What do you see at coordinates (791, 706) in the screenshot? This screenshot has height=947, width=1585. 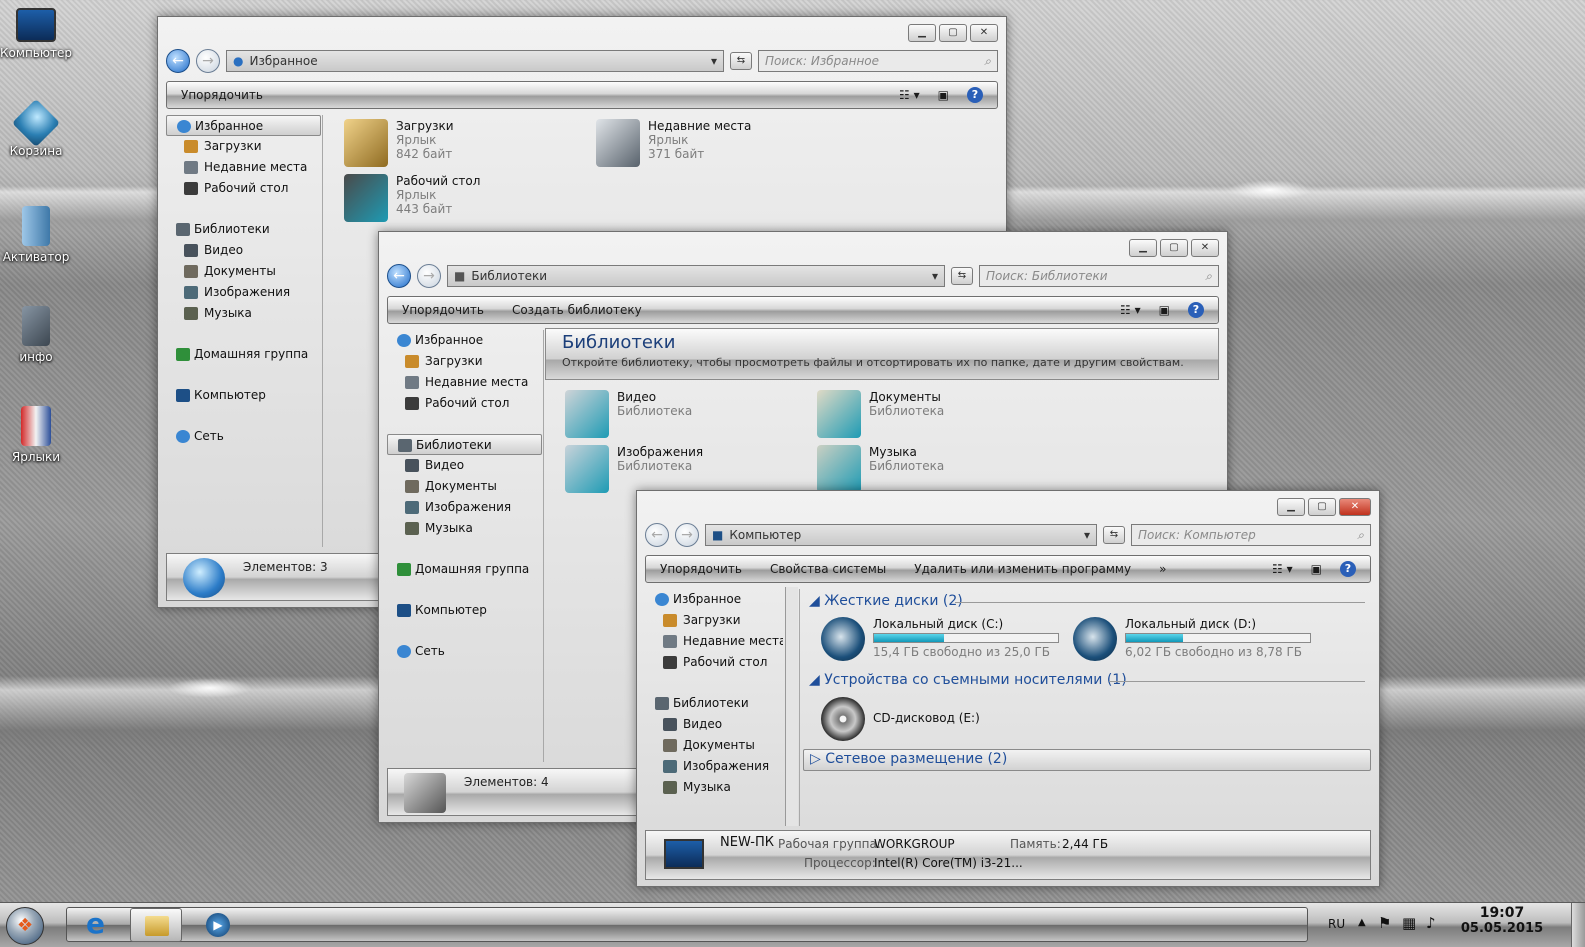 I see `nav-scrollbar` at bounding box center [791, 706].